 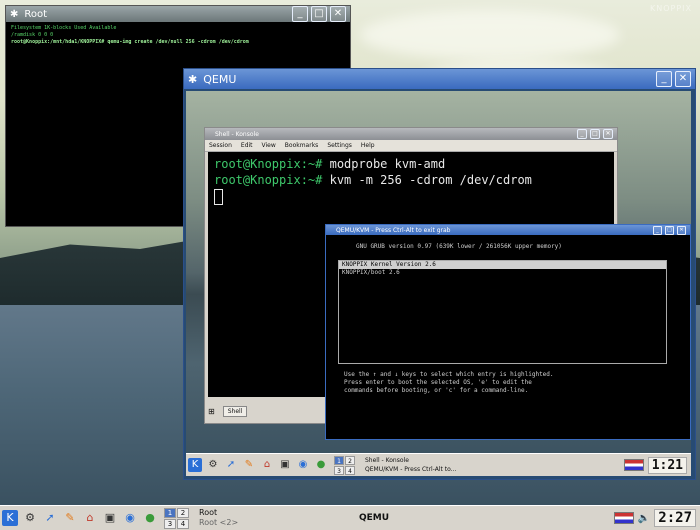 What do you see at coordinates (384, 164) in the screenshot?
I see `command-text: modprobe kvm-amd` at bounding box center [384, 164].